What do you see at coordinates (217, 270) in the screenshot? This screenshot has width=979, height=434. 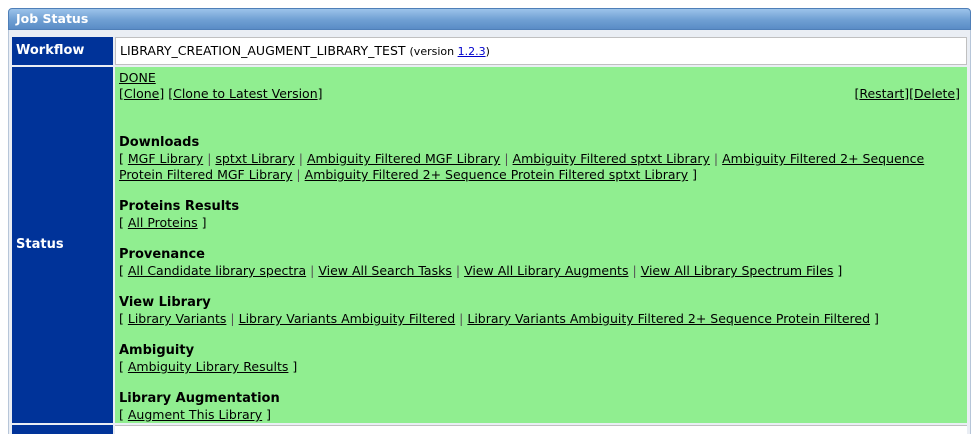 I see `section-link: All Candidate library spectra` at bounding box center [217, 270].